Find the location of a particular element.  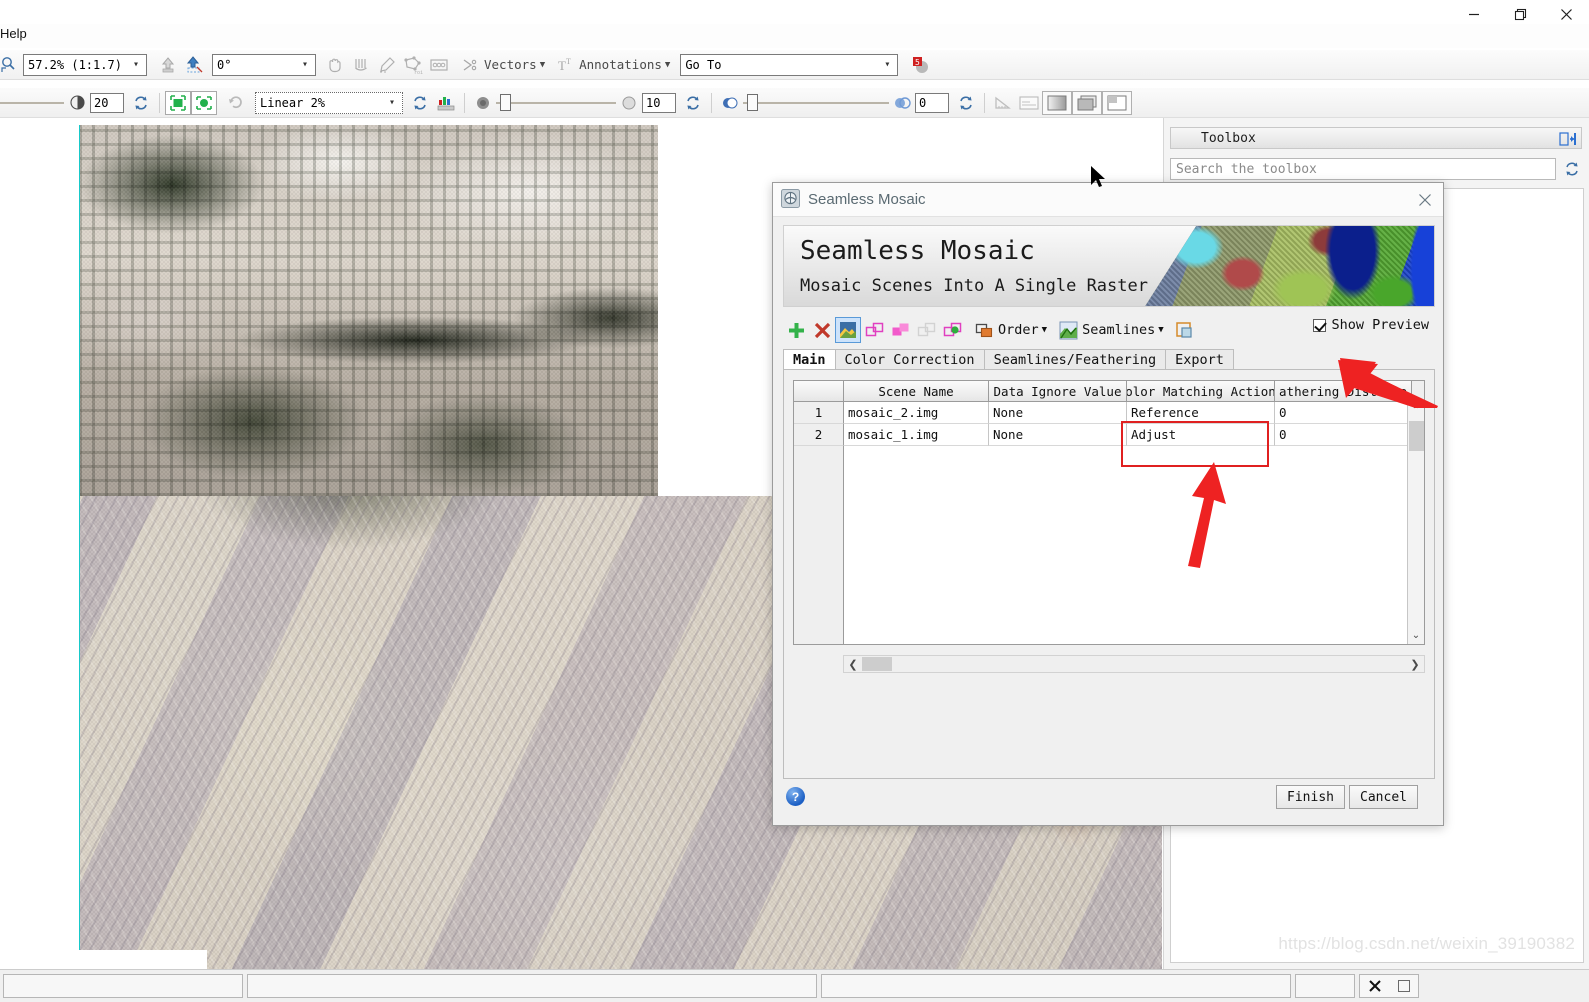

column-header-data-ignore-value: Data Ignore Value is located at coordinates (1058, 391).